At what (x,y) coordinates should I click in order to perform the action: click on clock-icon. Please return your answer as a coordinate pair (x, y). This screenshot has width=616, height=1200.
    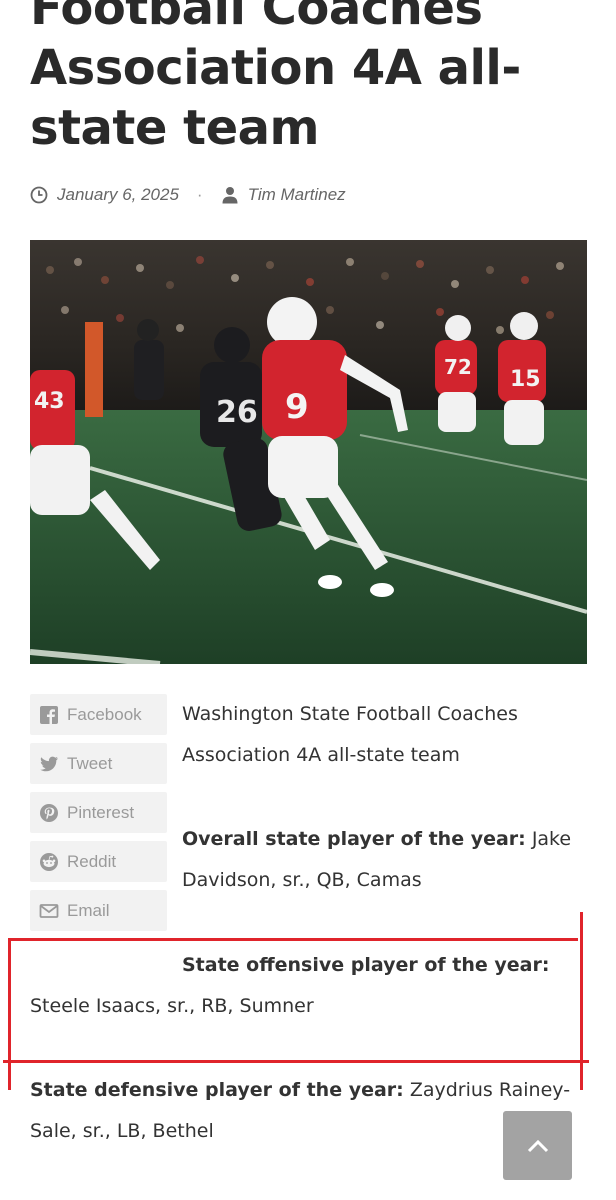
    Looking at the image, I should click on (39, 195).